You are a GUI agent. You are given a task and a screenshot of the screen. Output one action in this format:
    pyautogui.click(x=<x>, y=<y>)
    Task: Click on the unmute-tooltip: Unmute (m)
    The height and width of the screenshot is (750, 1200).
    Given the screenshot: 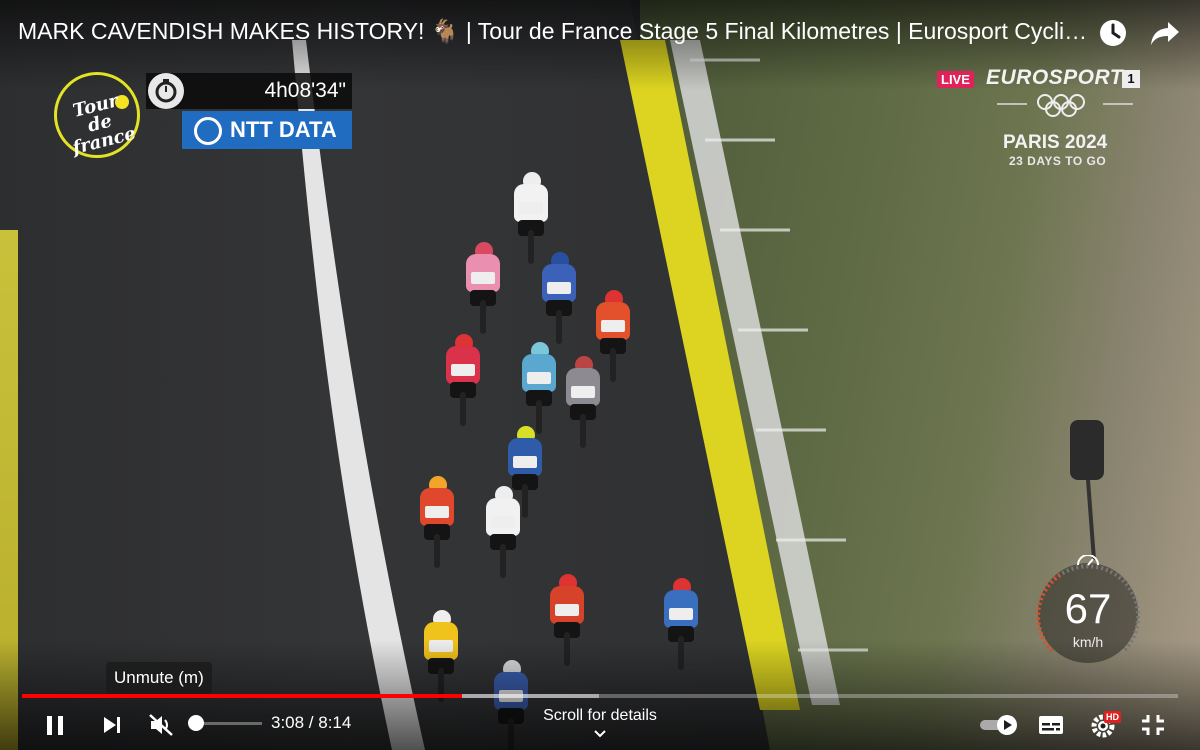 What is the action you would take?
    pyautogui.click(x=159, y=678)
    